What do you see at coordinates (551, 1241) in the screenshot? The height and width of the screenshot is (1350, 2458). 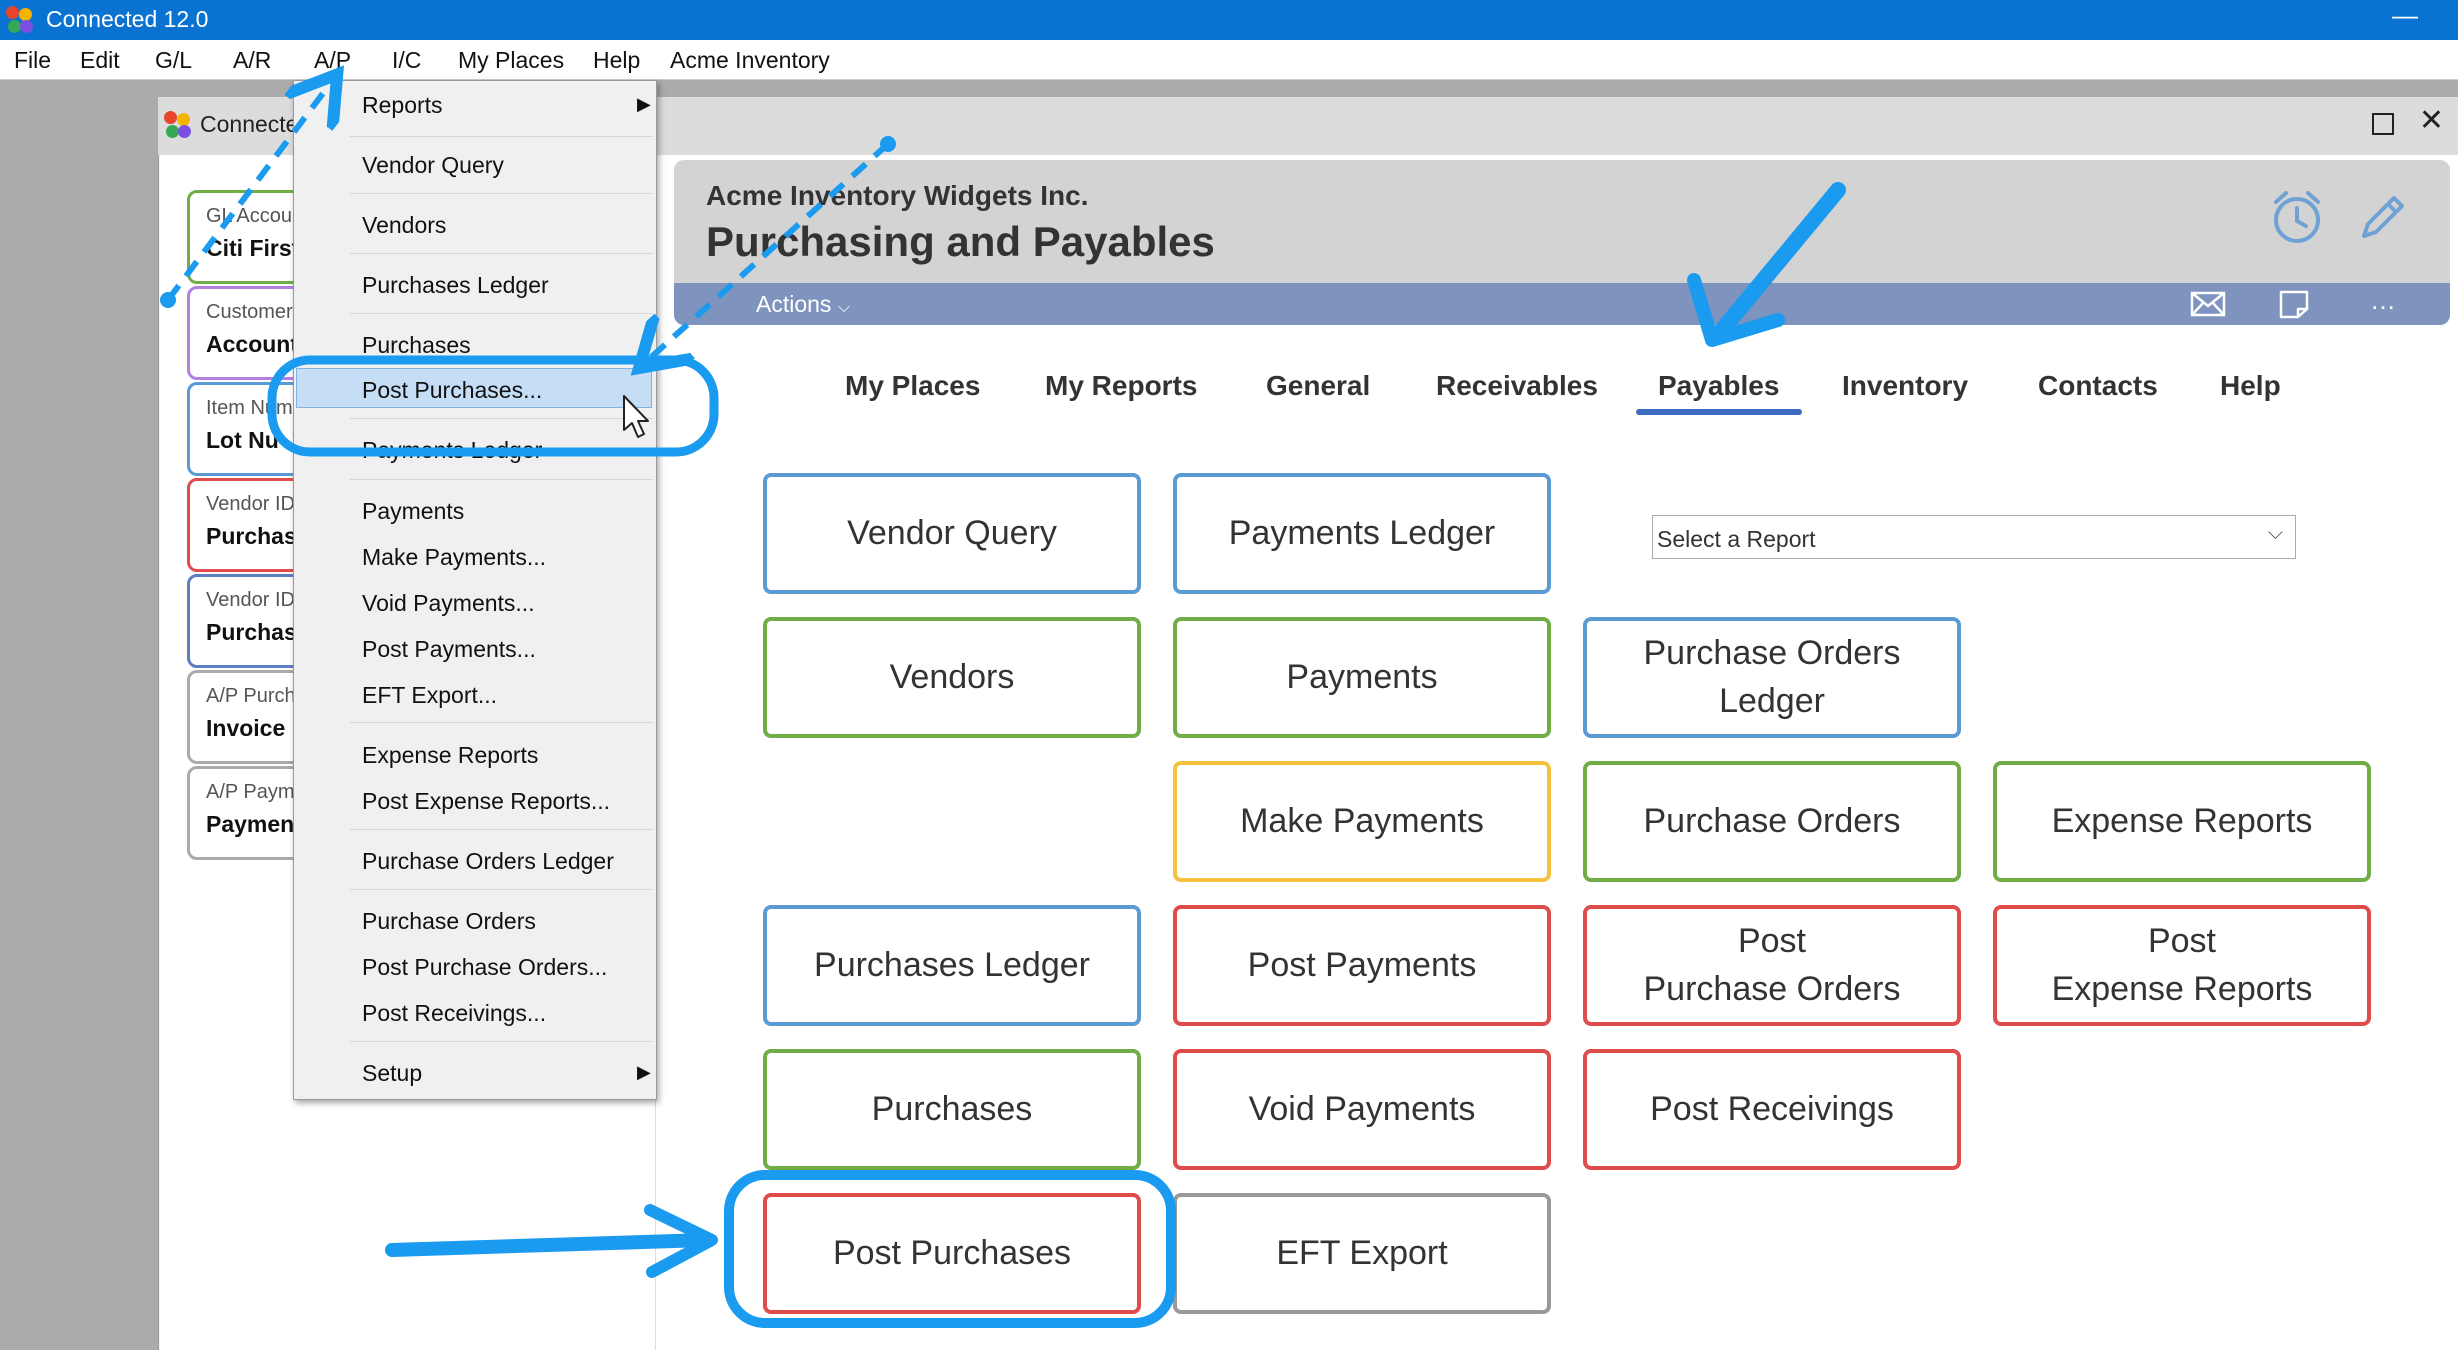 I see `arrow-to-post-purchases-button` at bounding box center [551, 1241].